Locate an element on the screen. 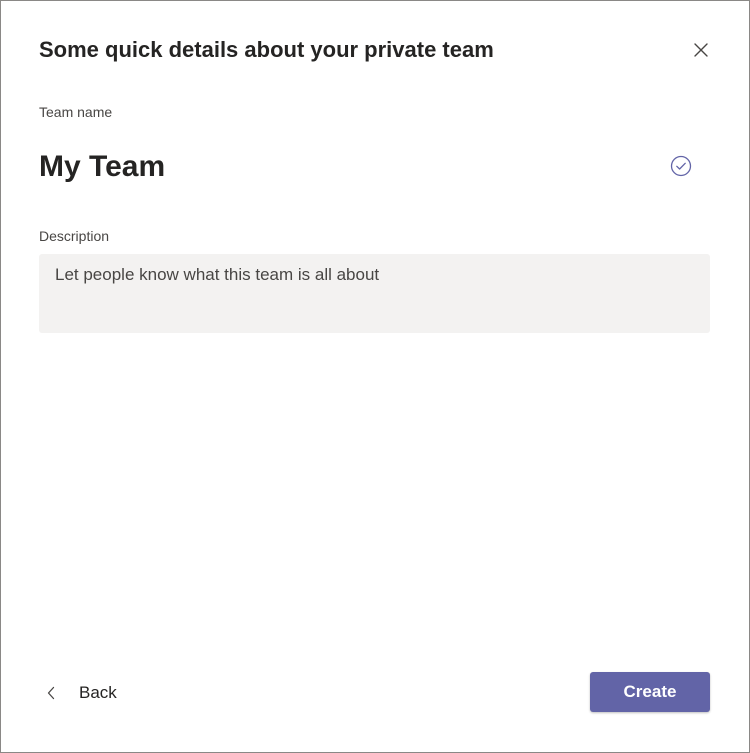 This screenshot has width=750, height=753. description-label: Description is located at coordinates (74, 236).